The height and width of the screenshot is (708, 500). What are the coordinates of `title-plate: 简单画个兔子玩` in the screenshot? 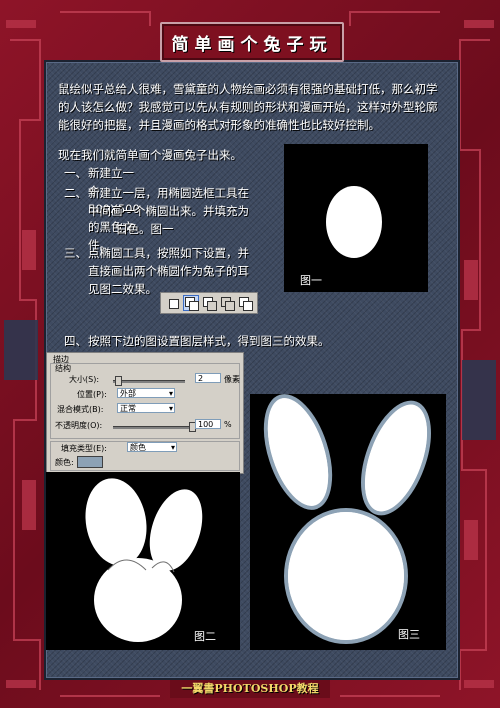 It's located at (252, 42).